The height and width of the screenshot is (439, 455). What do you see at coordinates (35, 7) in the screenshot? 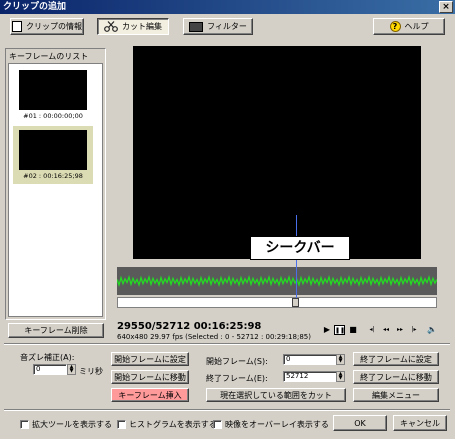
I see `window-title: クリップの追加` at bounding box center [35, 7].